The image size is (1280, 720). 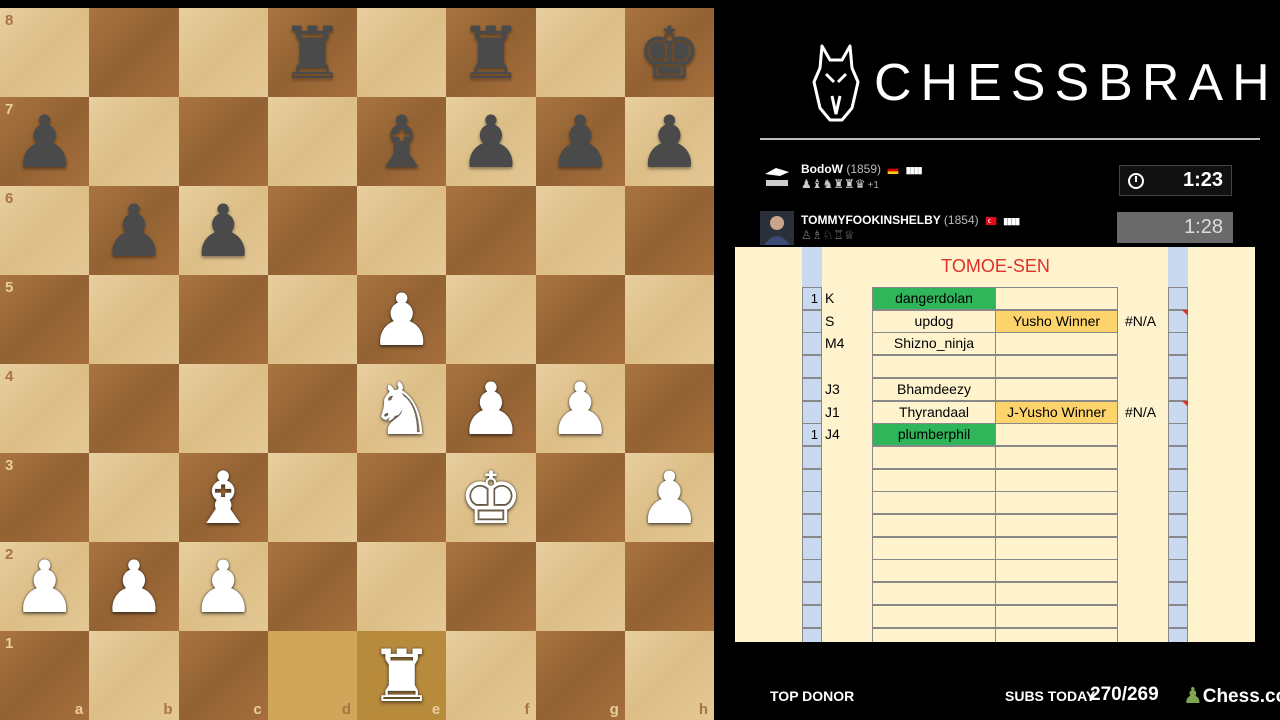 I want to click on player-name: BodoW (1859) ▮▮▮▮, so click(x=862, y=169).